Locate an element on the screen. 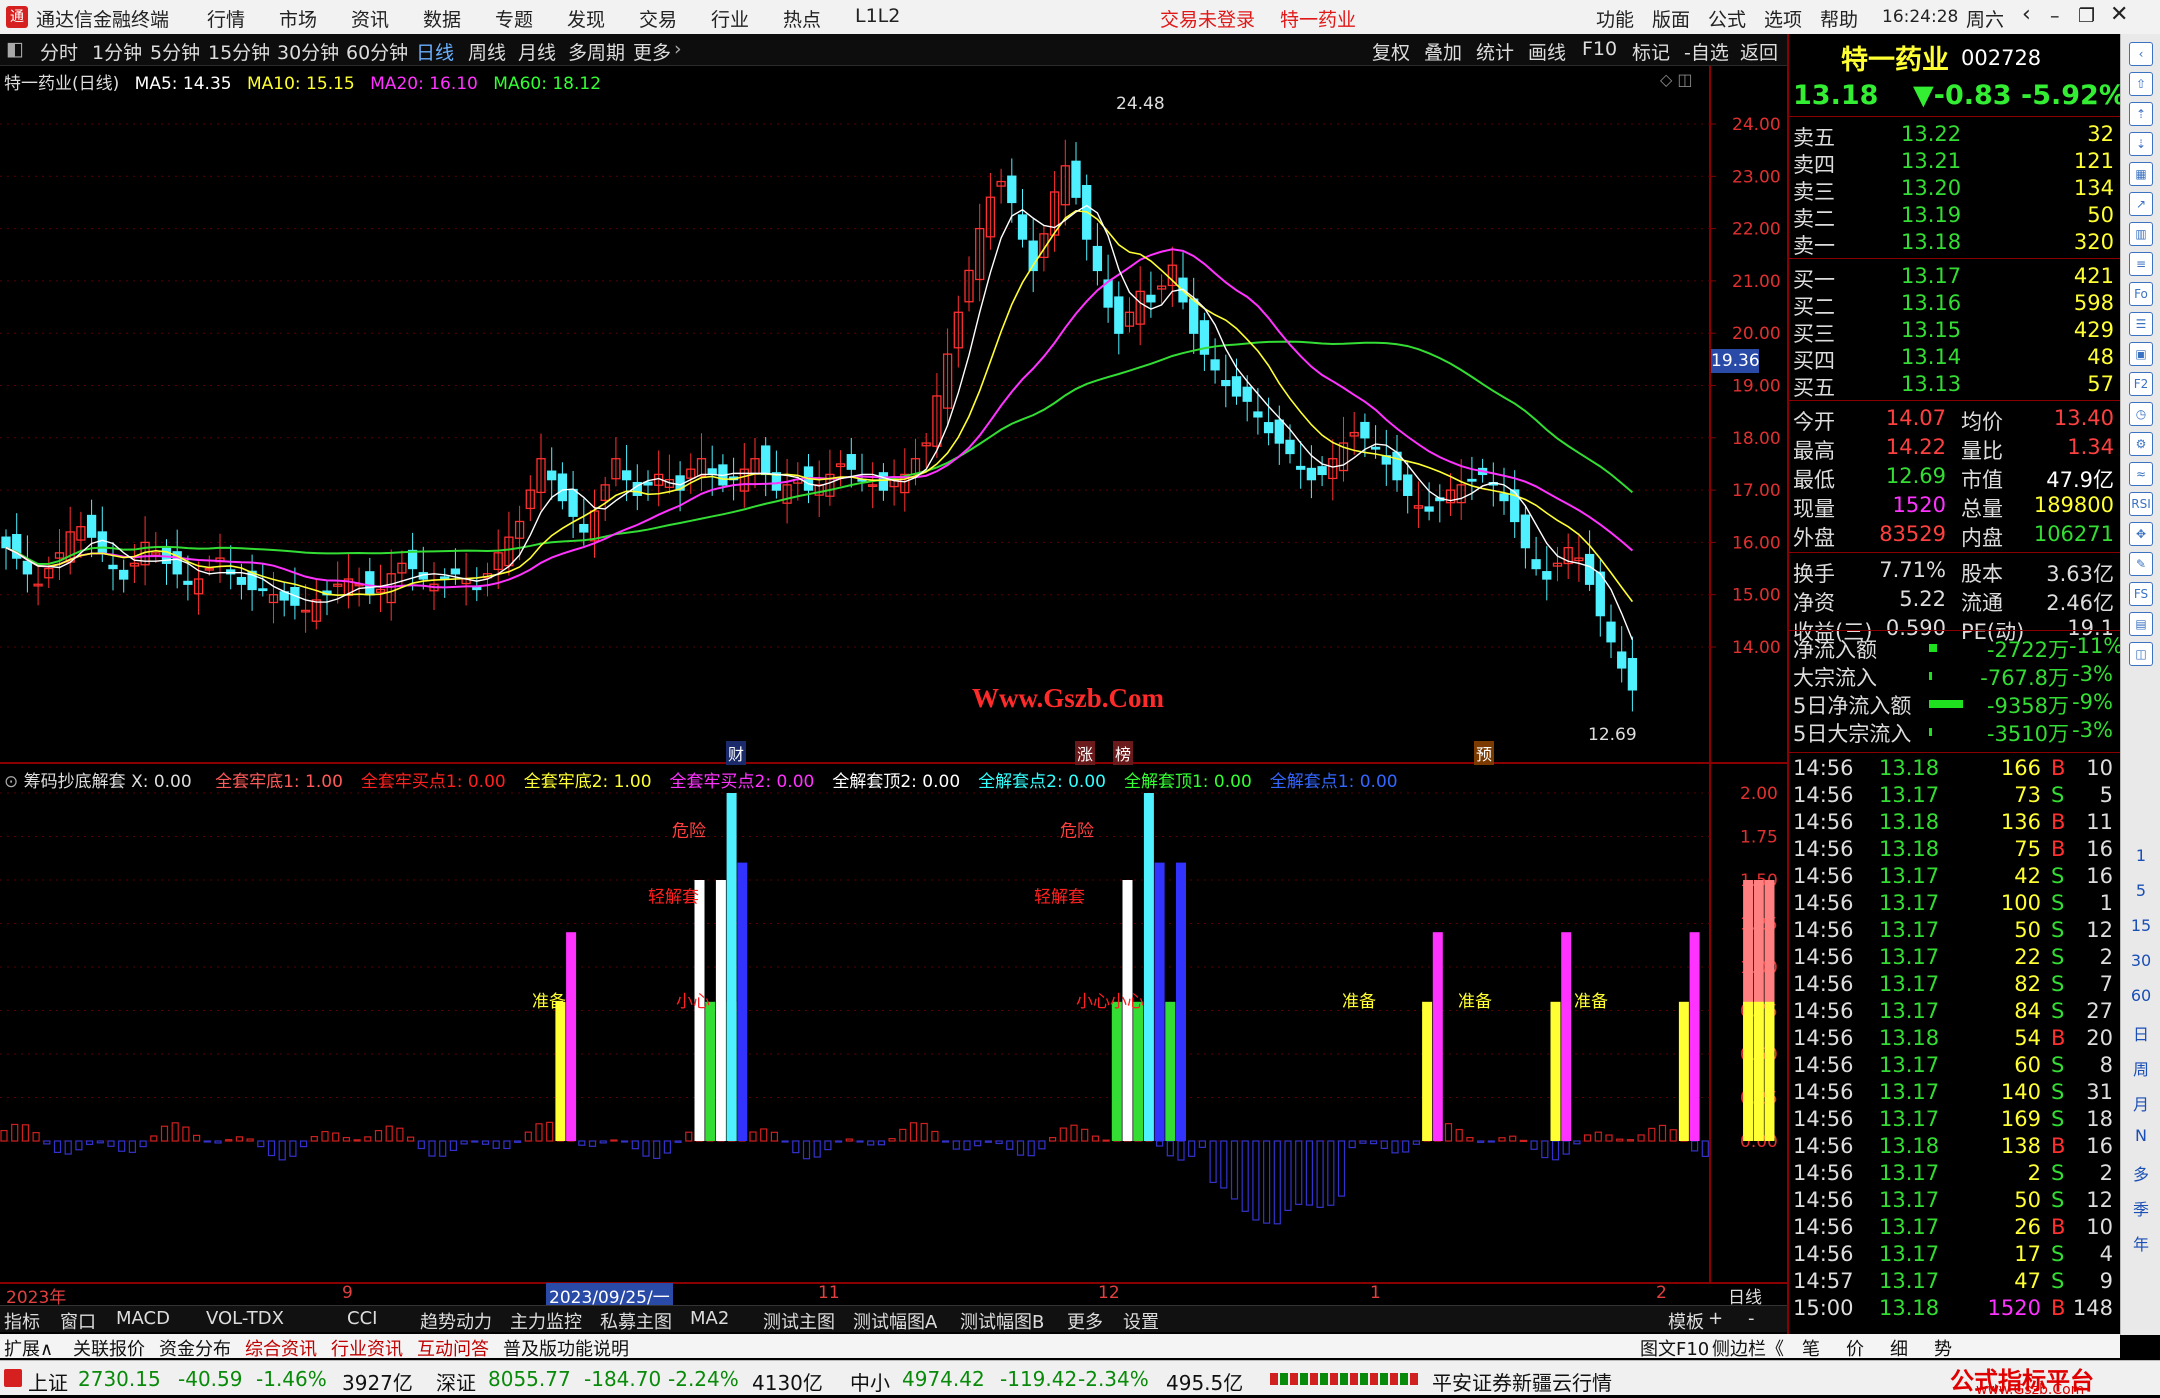 The image size is (2160, 1398). menu-bangzhu: 帮助 is located at coordinates (1839, 18).